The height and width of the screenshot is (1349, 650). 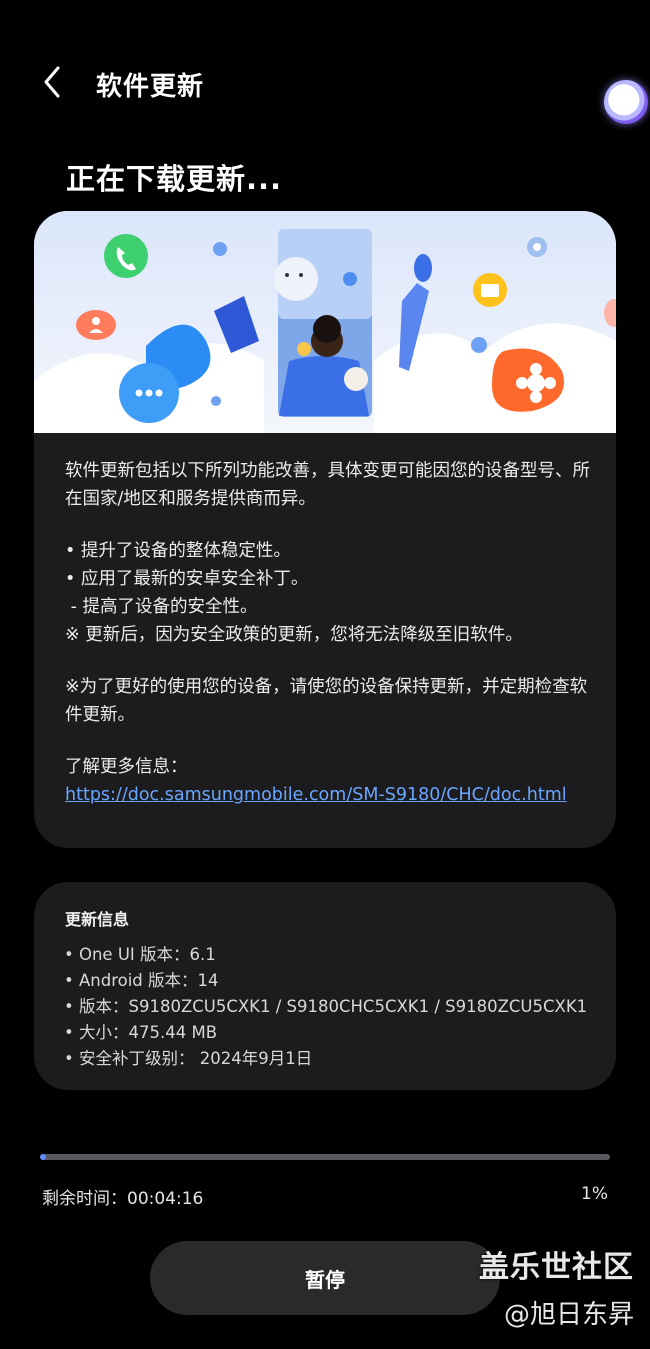 What do you see at coordinates (141, 1032) in the screenshot?
I see `info-item-size: • 大小：475.44 MB` at bounding box center [141, 1032].